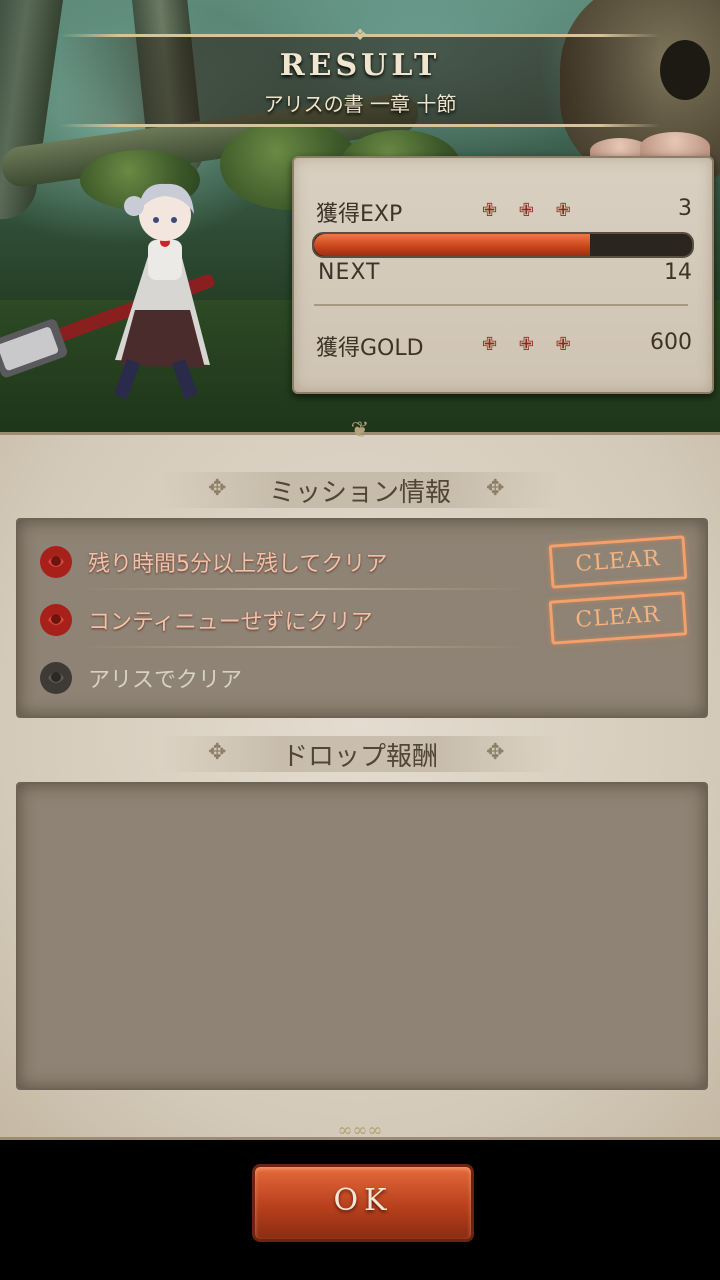 The width and height of the screenshot is (720, 1280). Describe the element at coordinates (349, 272) in the screenshot. I see `next-label: NEXT` at that location.